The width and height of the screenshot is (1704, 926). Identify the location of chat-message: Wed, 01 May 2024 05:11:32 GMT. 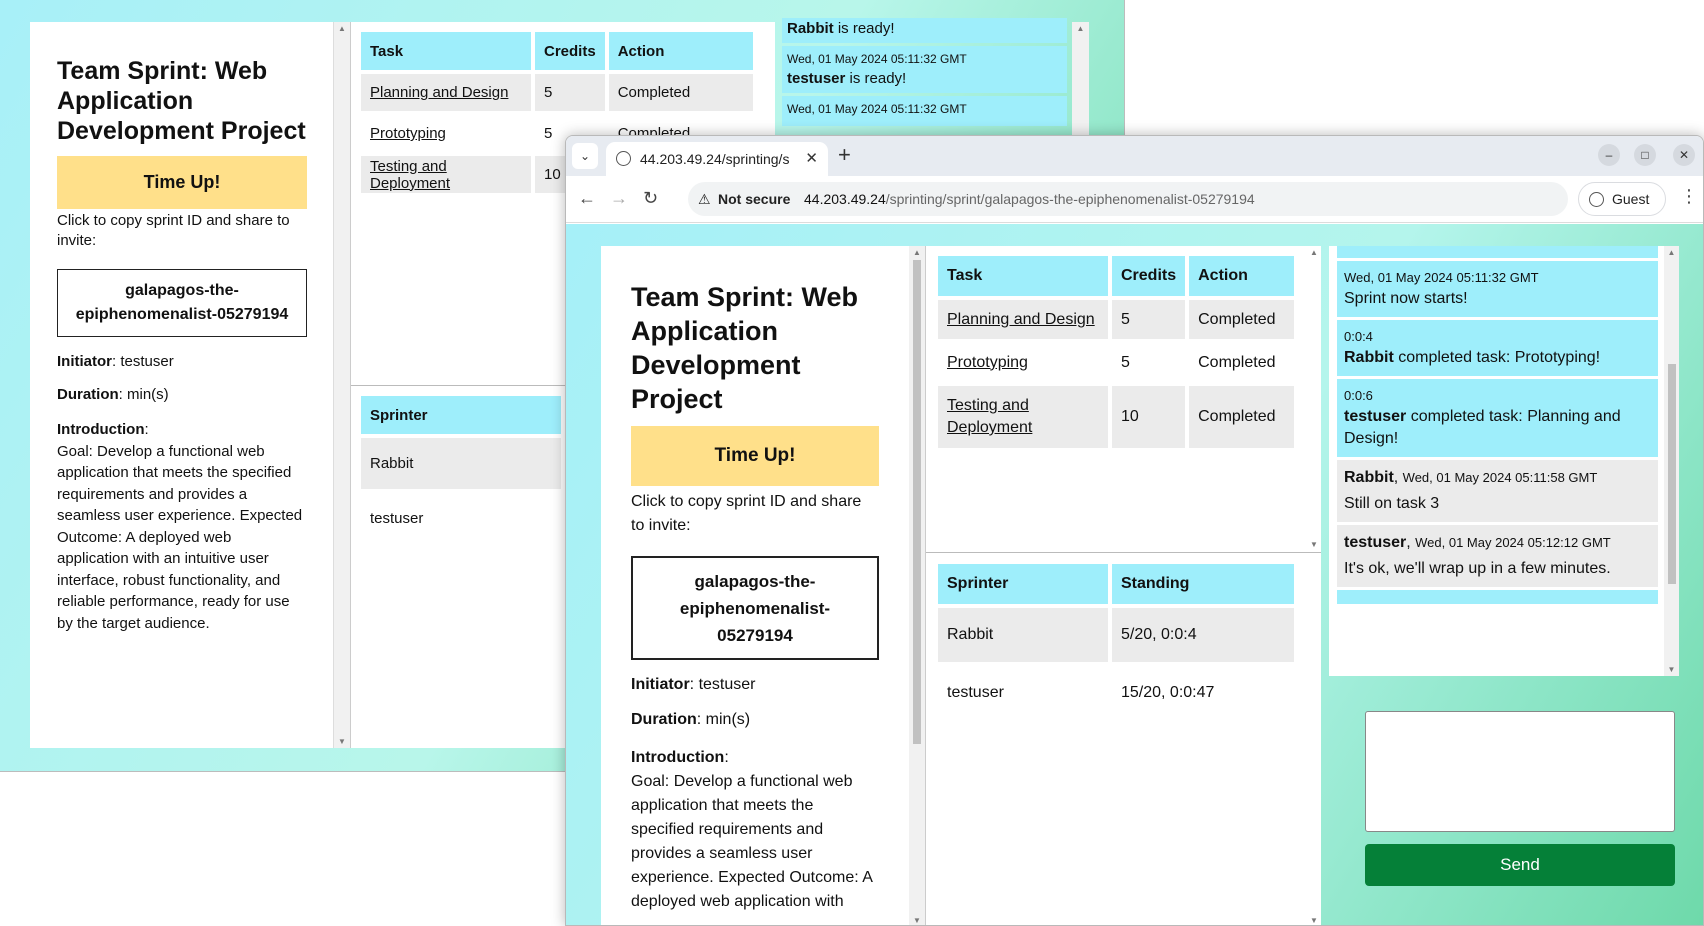
(924, 111).